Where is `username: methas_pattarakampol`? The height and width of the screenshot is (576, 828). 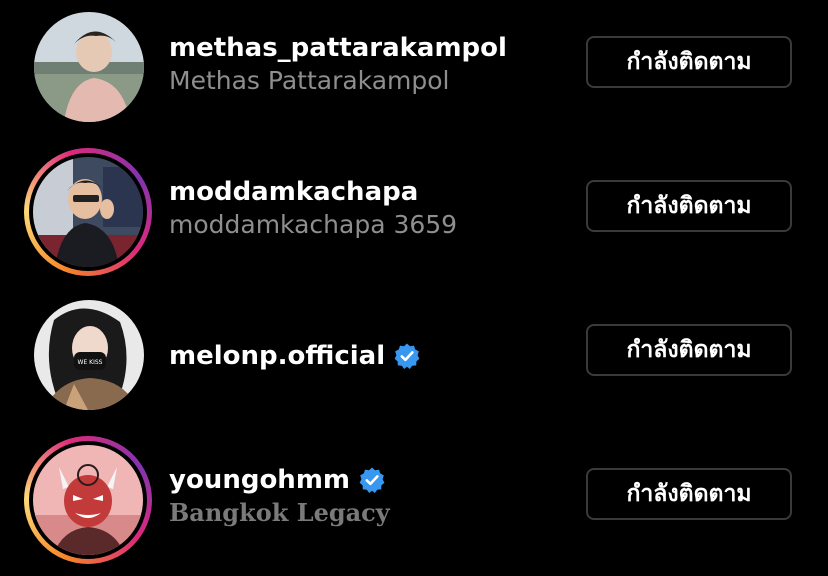 username: methas_pattarakampol is located at coordinates (369, 48).